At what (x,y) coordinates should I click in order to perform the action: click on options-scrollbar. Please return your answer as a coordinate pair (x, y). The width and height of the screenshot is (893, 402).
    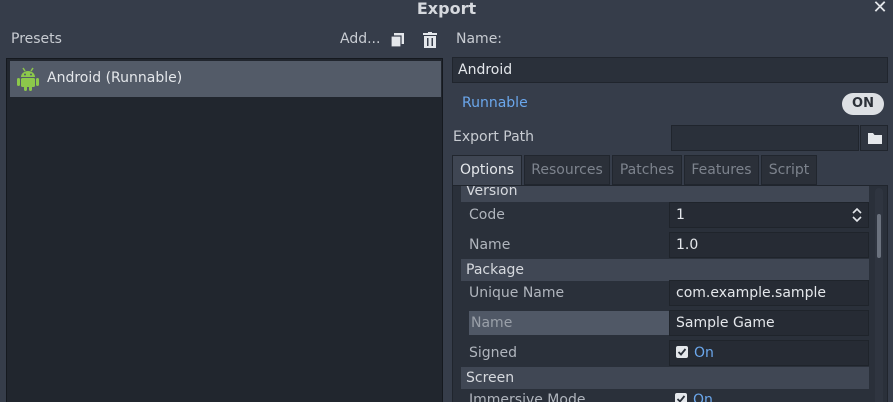
    Looking at the image, I should click on (879, 295).